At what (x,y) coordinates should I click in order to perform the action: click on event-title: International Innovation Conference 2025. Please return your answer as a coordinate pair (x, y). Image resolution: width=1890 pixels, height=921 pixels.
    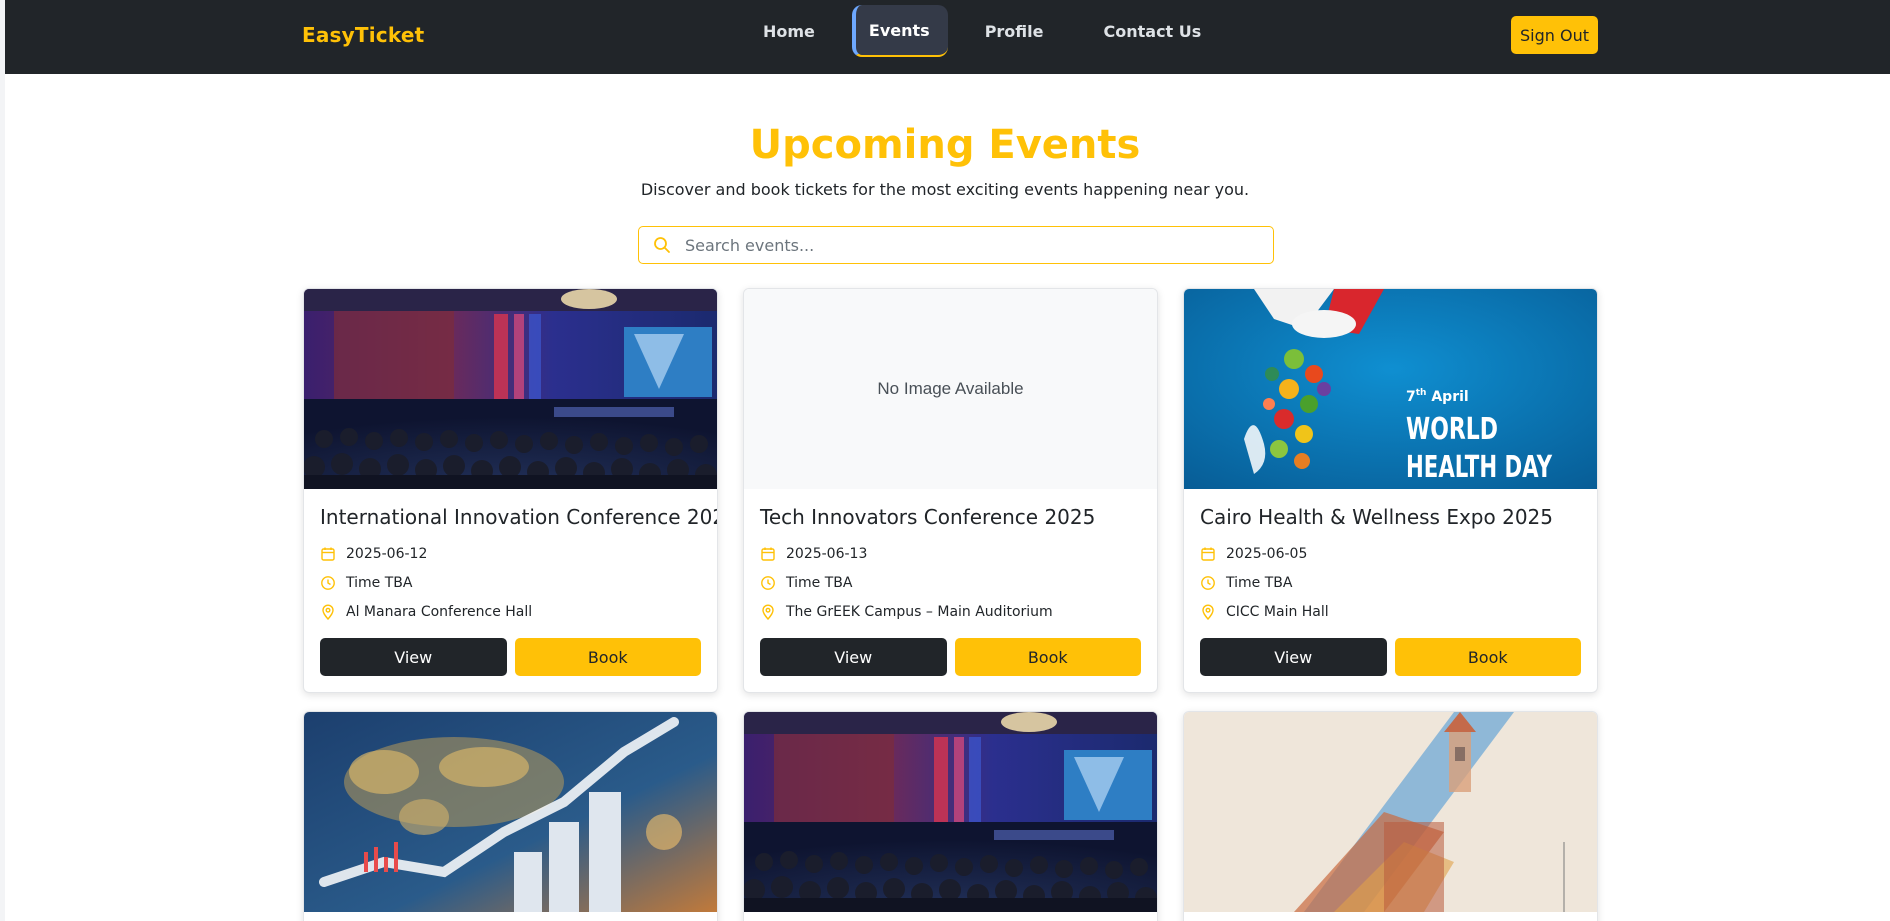
    Looking at the image, I should click on (519, 517).